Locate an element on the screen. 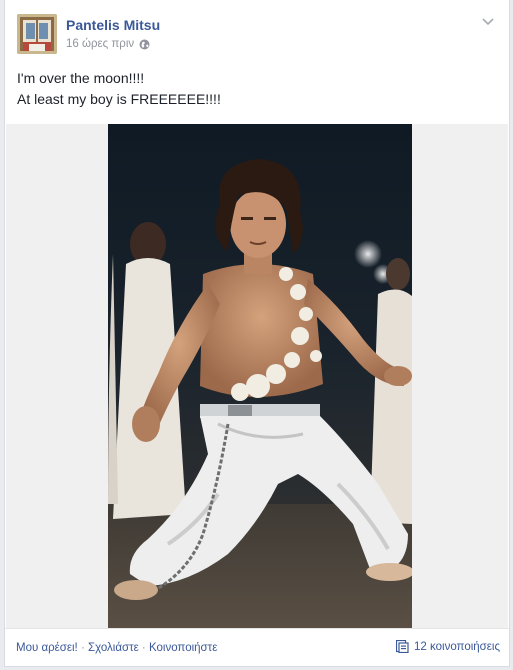  shares-count: 12 κοινοποιήσεις is located at coordinates (447, 646).